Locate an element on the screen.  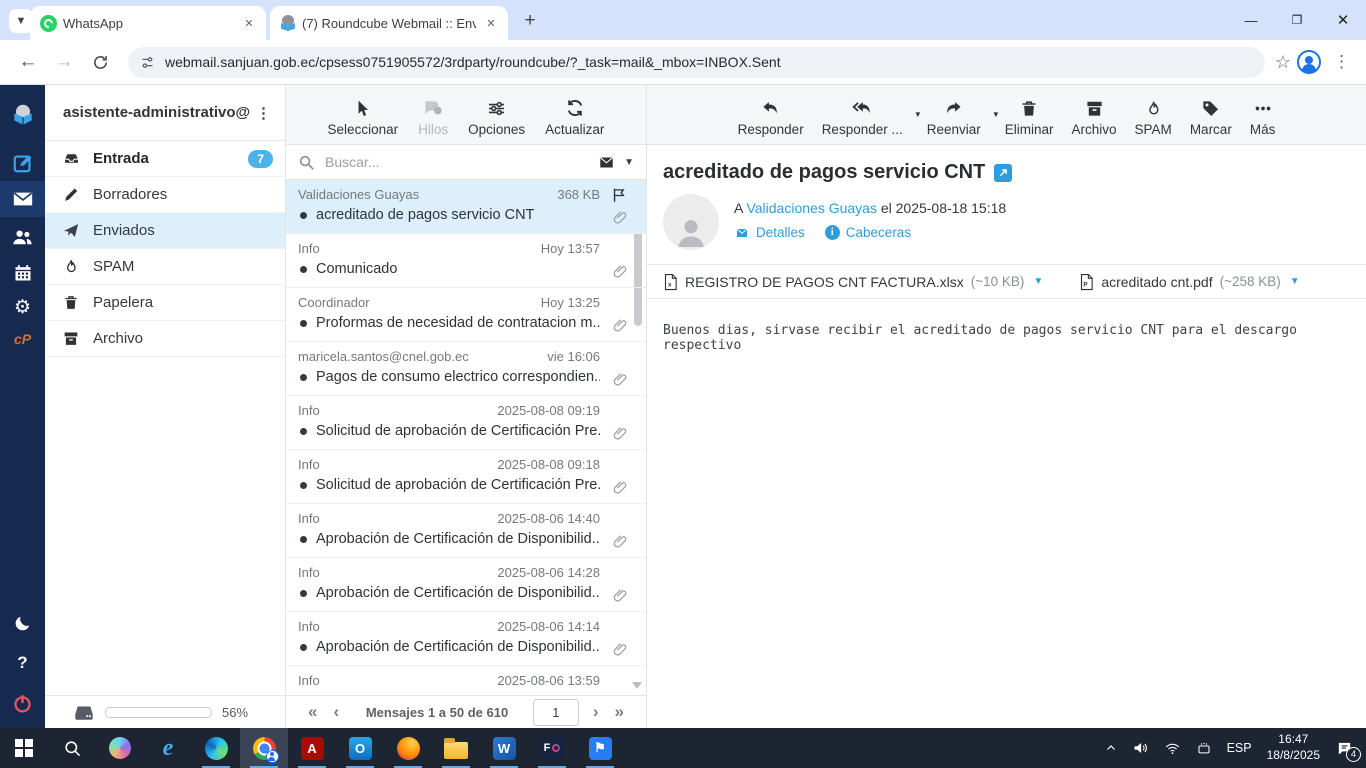
message-list-item: Info 2025-08-06 13:59 is located at coordinates (466, 680).